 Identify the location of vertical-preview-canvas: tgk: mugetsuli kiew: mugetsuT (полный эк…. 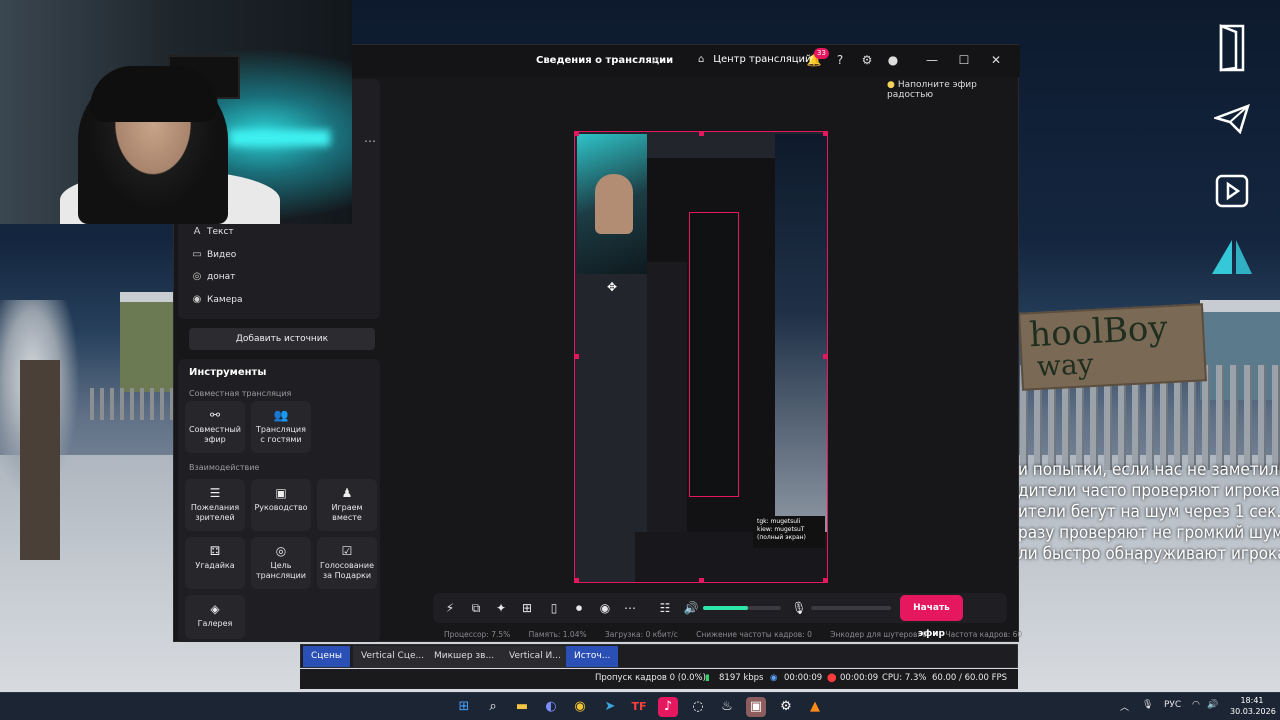
(701, 357).